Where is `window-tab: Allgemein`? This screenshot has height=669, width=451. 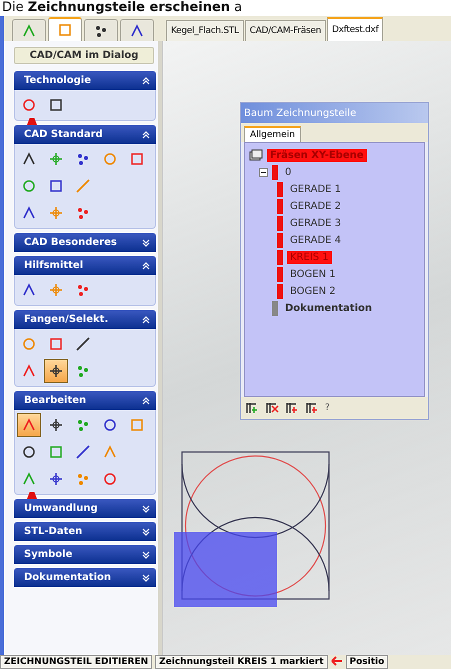
window-tab: Allgemein is located at coordinates (272, 134).